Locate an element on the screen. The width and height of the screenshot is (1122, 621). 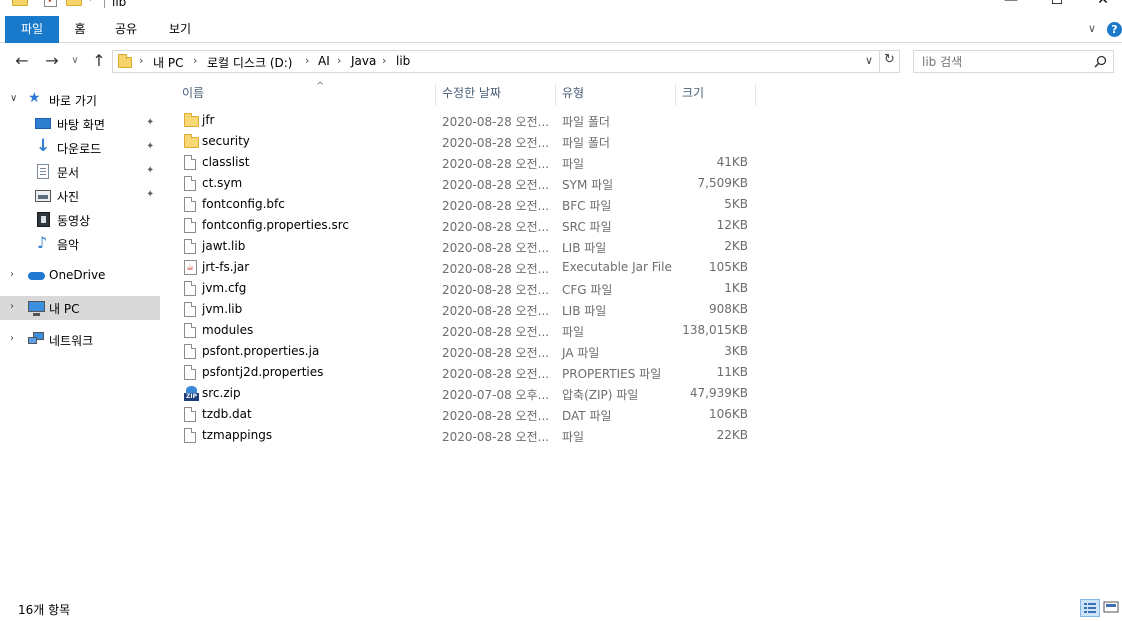
title-bar: ✓ ▾ lib — ☐ ✕ is located at coordinates (561, 8).